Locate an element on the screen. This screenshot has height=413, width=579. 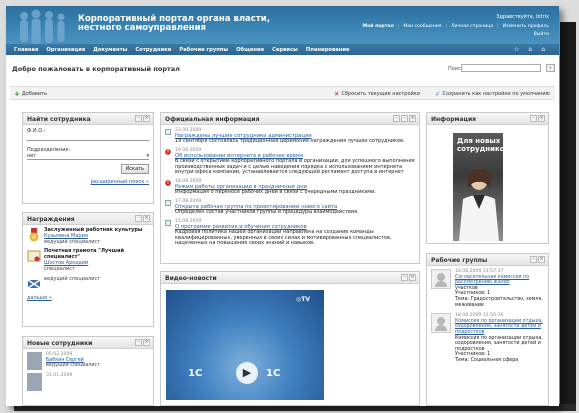
close-icon: – is located at coordinates (404, 118).